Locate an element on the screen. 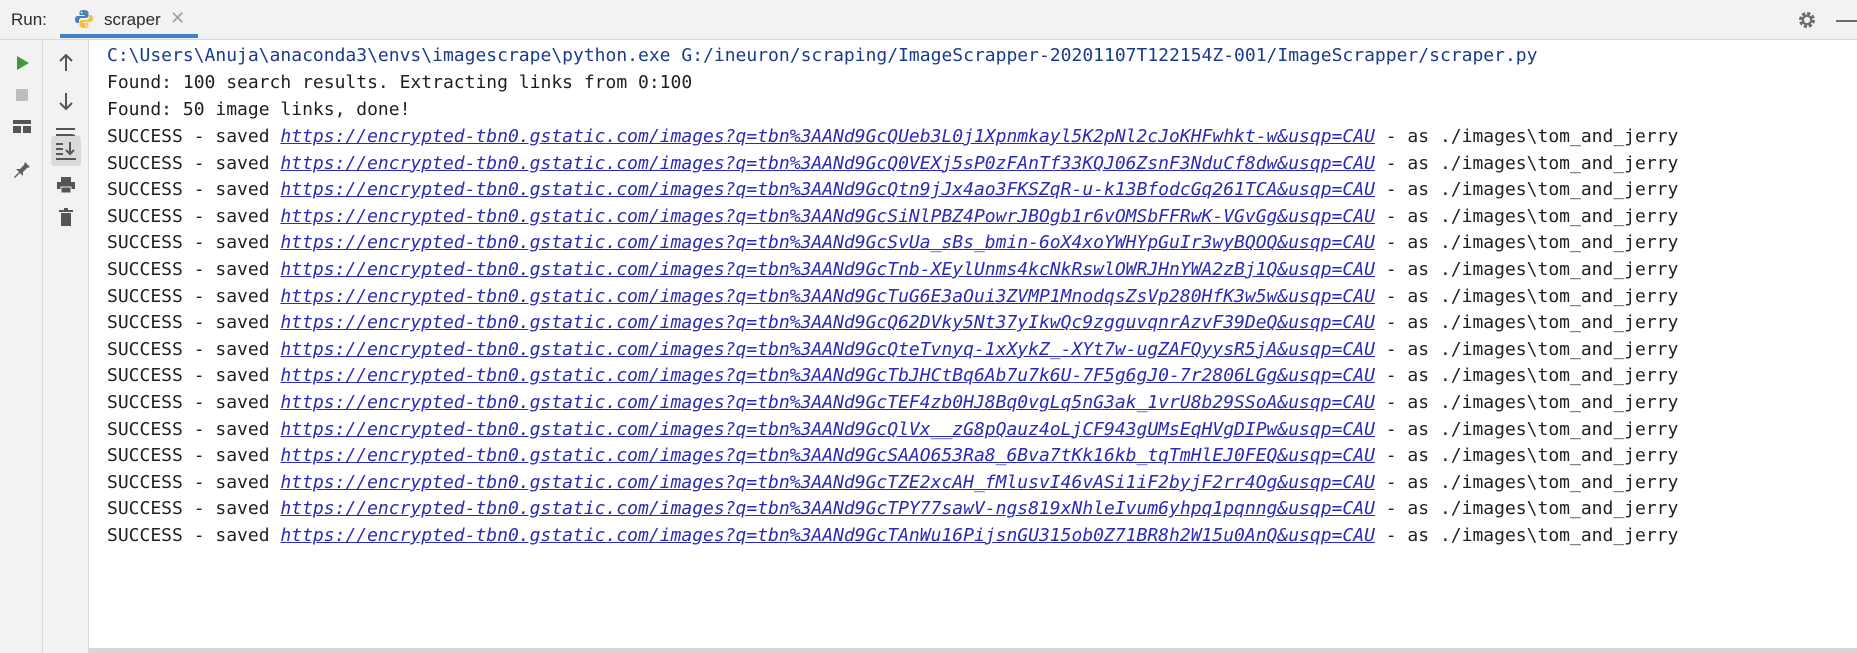 This screenshot has width=1857, height=653. run-label: Run: is located at coordinates (29, 19).